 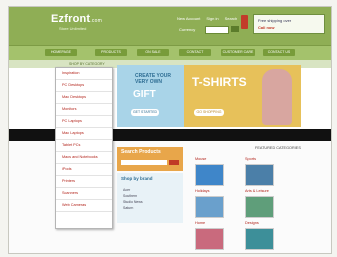 What do you see at coordinates (252, 223) in the screenshot?
I see `category-title: Designs` at bounding box center [252, 223].